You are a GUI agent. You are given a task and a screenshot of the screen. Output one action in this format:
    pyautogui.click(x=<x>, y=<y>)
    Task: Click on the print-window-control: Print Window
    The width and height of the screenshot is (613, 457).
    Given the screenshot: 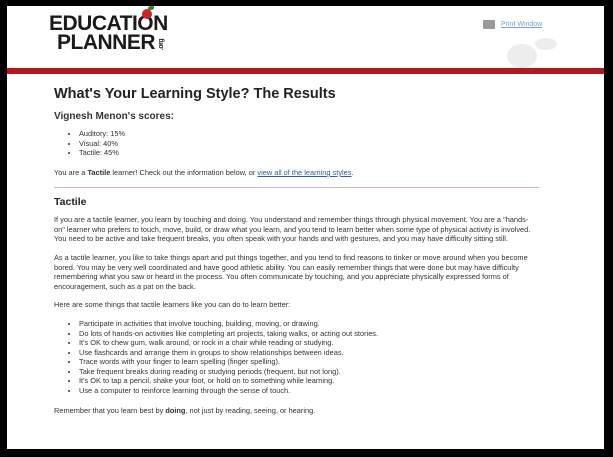 What is the action you would take?
    pyautogui.click(x=512, y=24)
    